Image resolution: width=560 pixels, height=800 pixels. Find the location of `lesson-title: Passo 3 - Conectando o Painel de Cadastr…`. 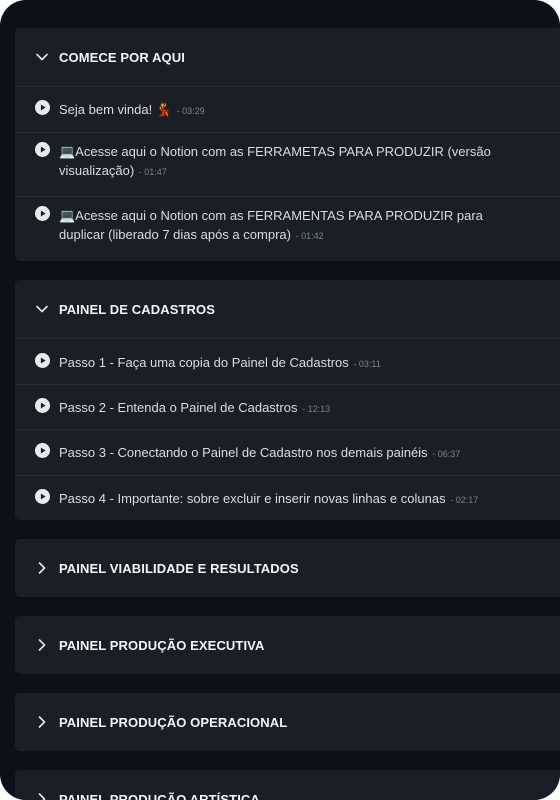

lesson-title: Passo 3 - Conectando o Painel de Cadastr… is located at coordinates (243, 452).